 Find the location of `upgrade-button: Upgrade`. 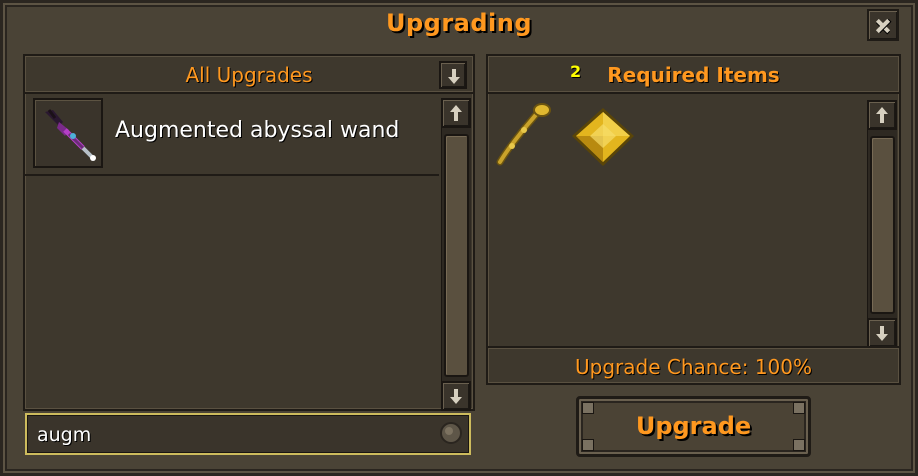

upgrade-button: Upgrade is located at coordinates (693, 426).